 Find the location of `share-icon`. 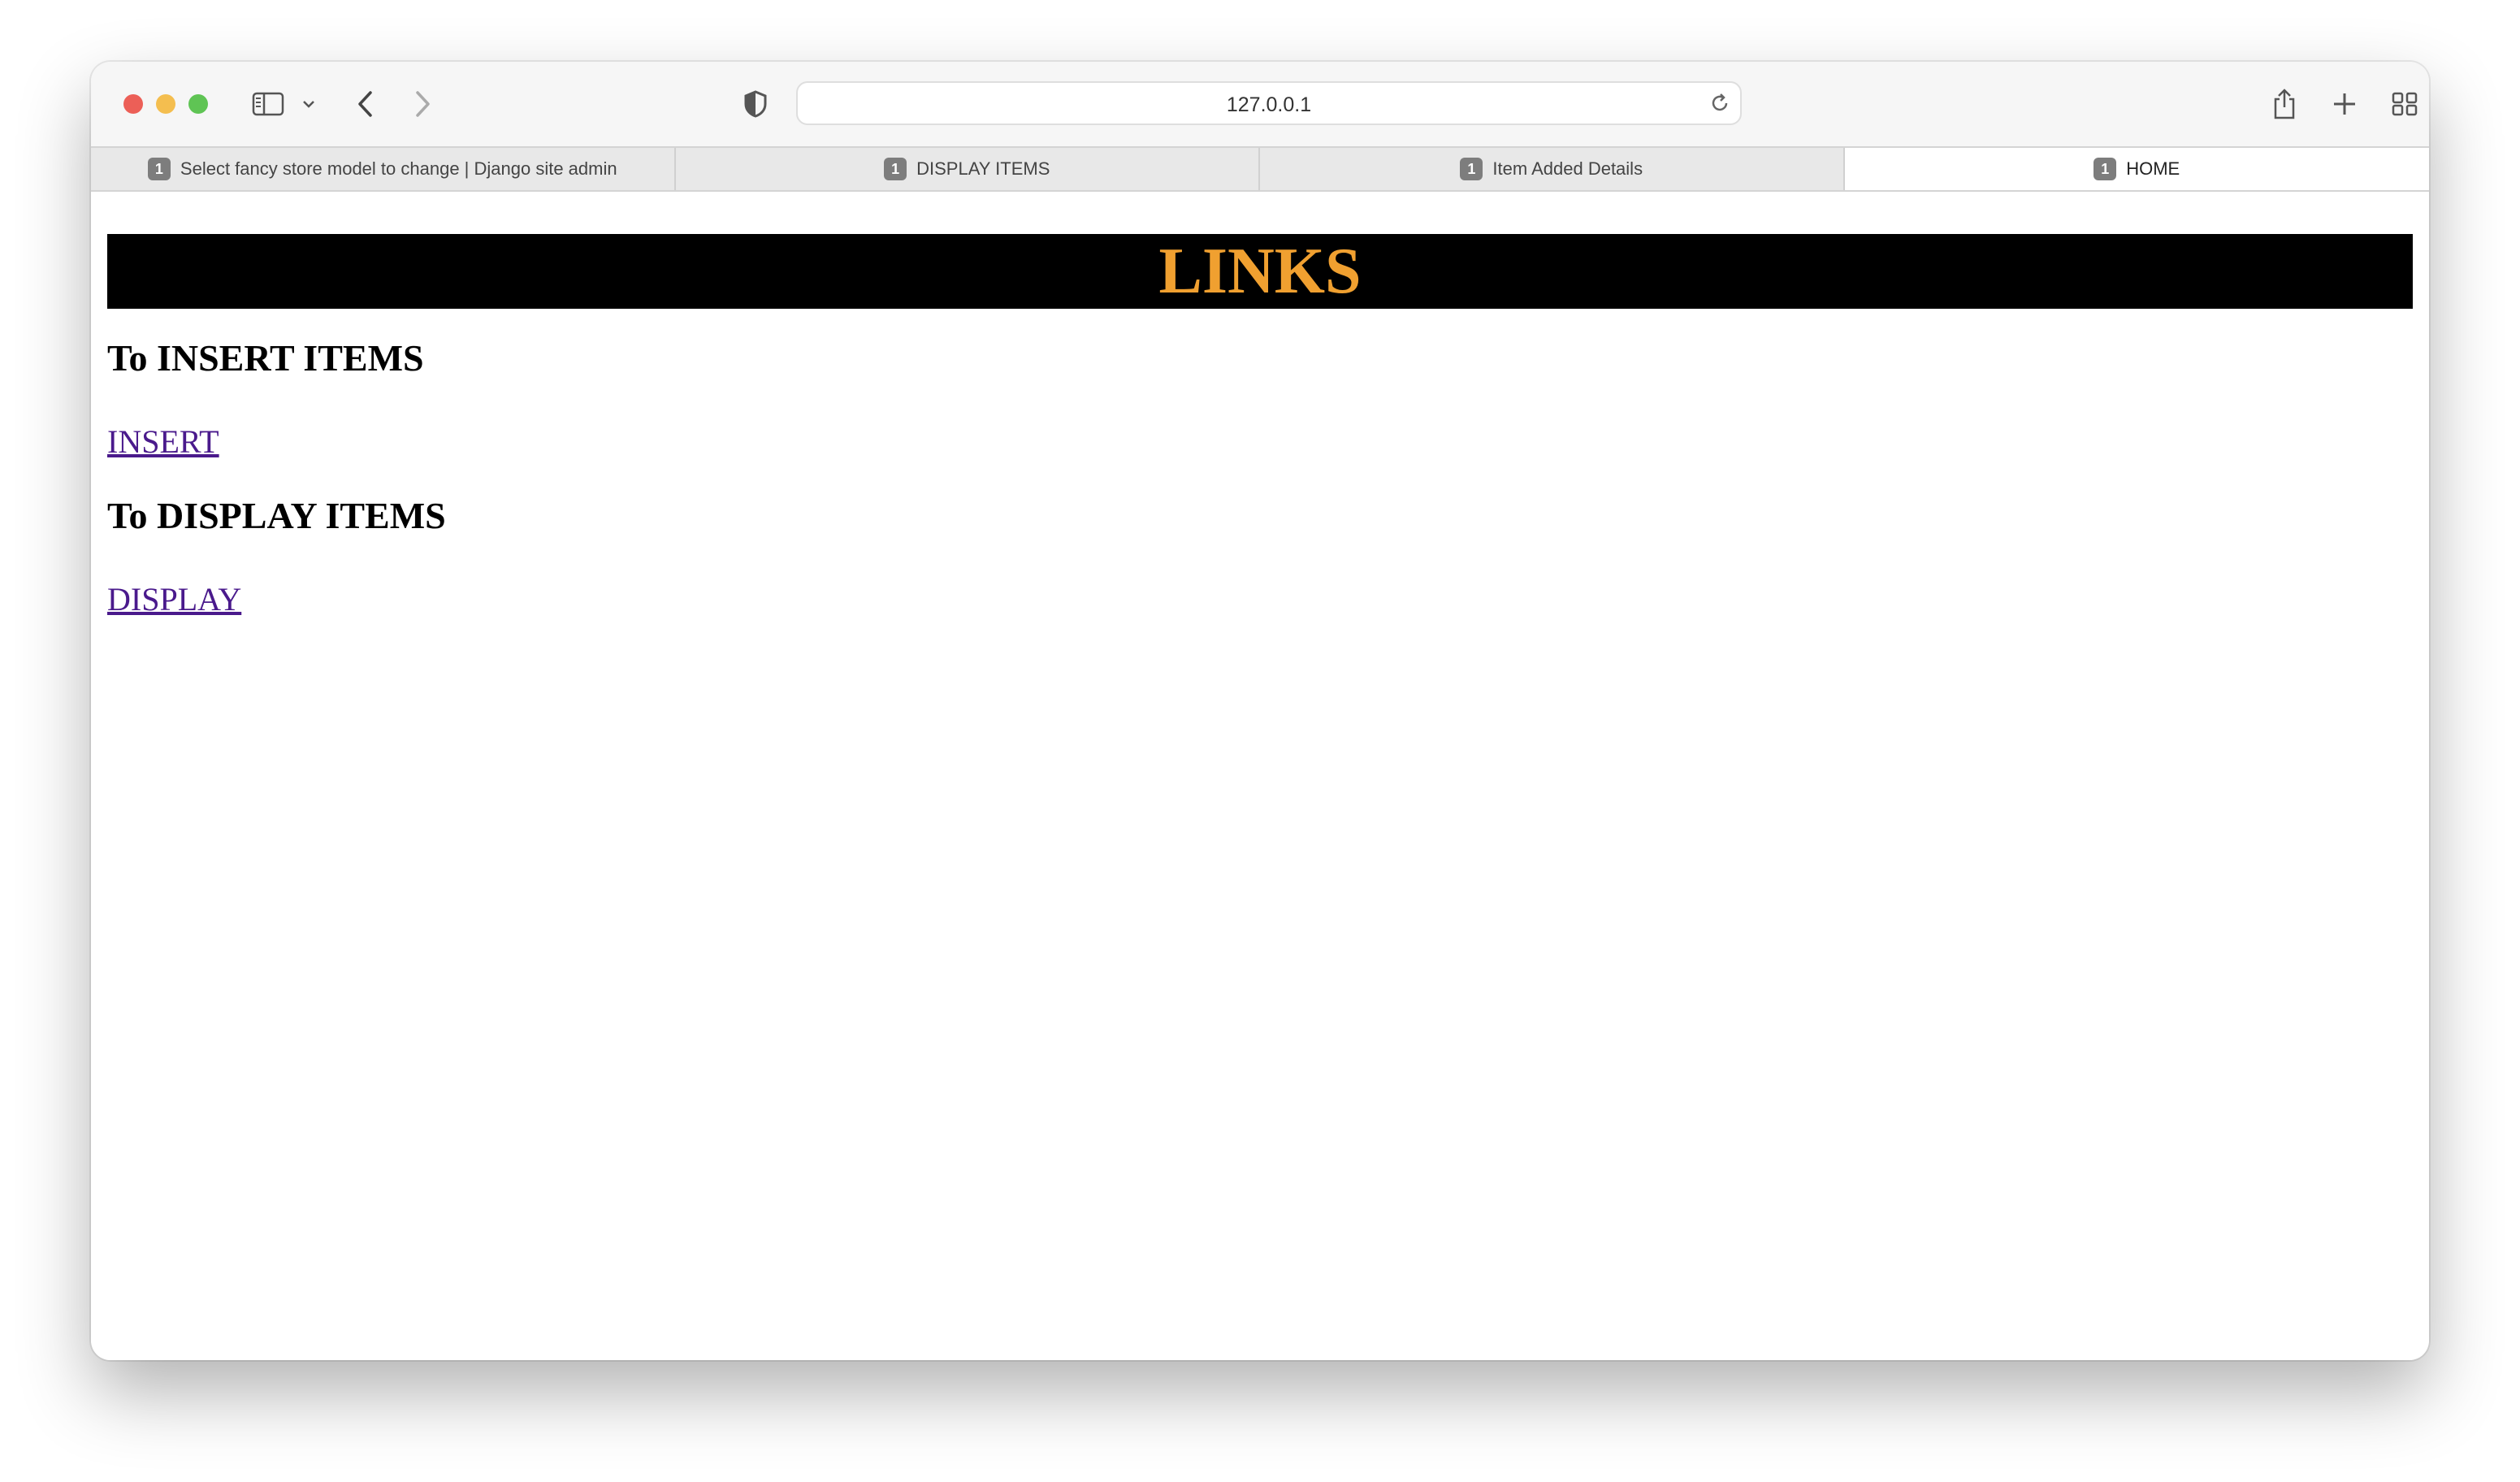

share-icon is located at coordinates (2285, 104).